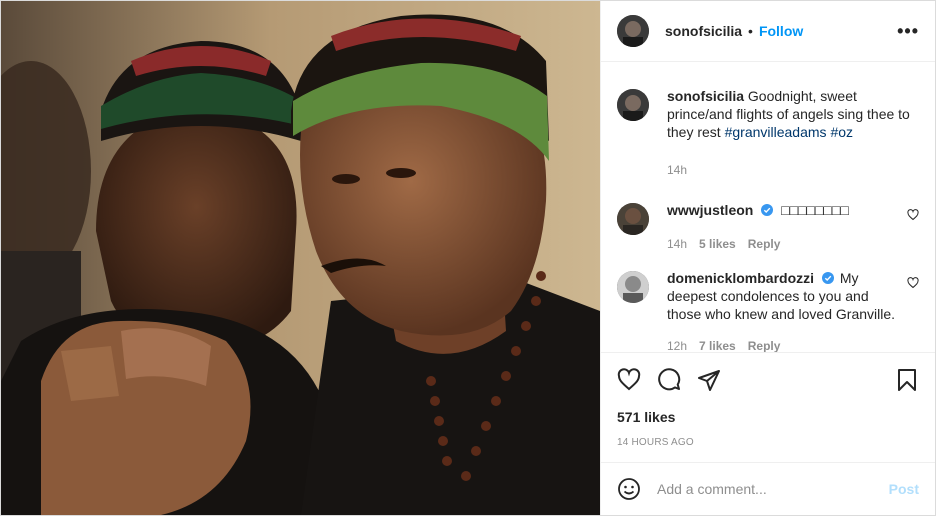 The width and height of the screenshot is (936, 516). What do you see at coordinates (677, 344) in the screenshot?
I see `comment-time: 12h` at bounding box center [677, 344].